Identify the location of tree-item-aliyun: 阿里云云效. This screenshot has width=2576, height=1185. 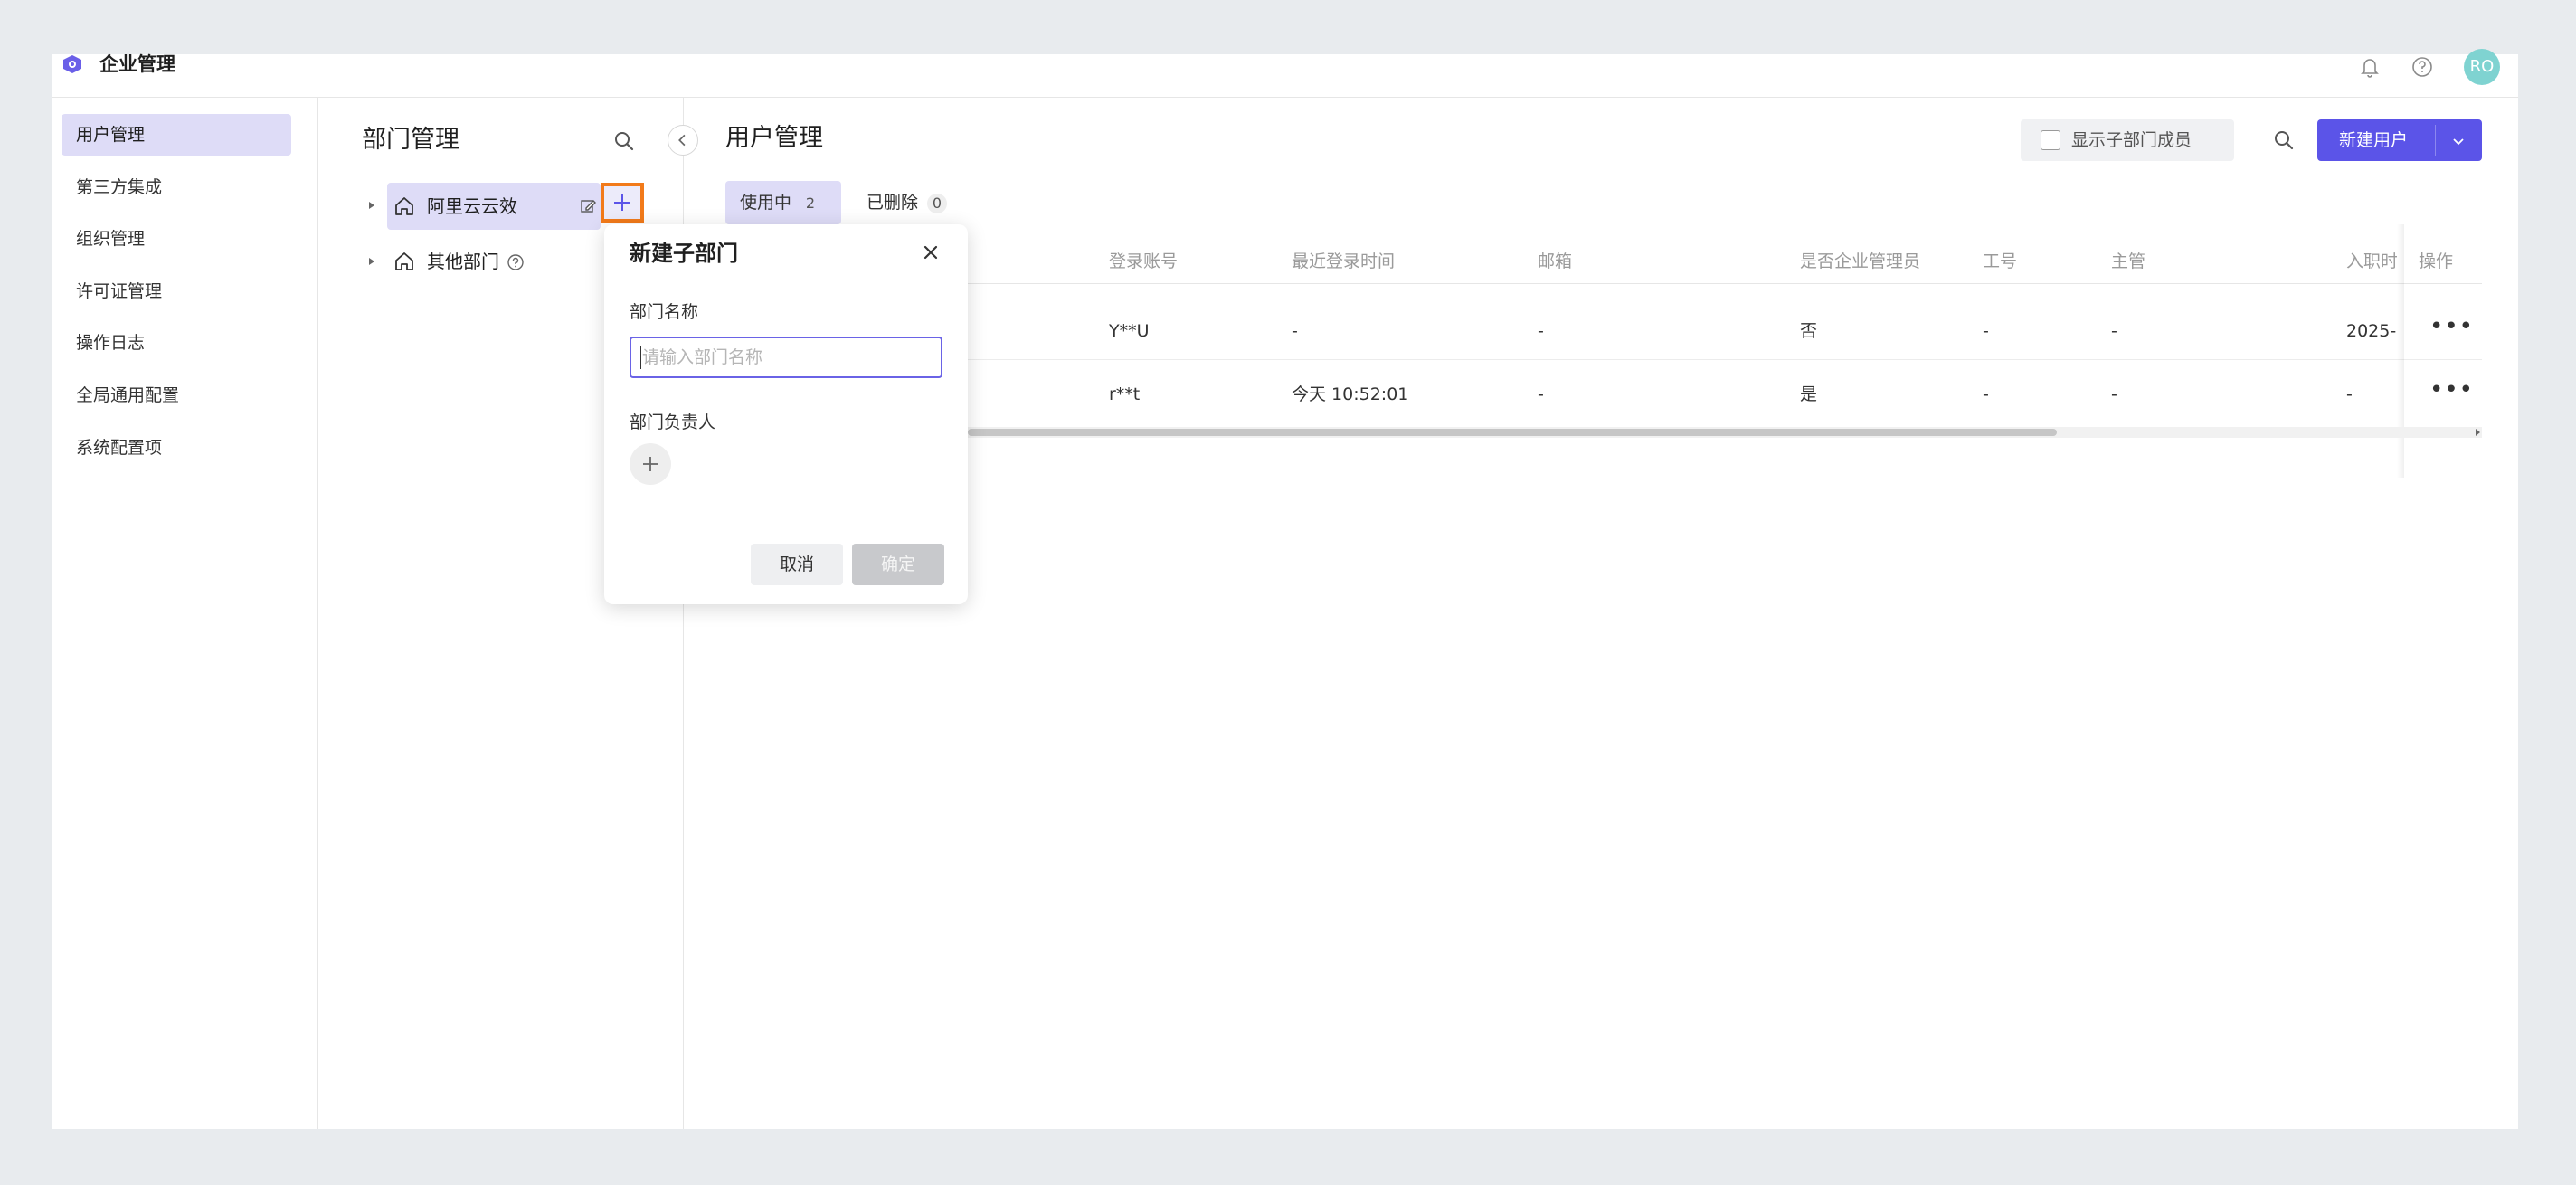
(494, 207).